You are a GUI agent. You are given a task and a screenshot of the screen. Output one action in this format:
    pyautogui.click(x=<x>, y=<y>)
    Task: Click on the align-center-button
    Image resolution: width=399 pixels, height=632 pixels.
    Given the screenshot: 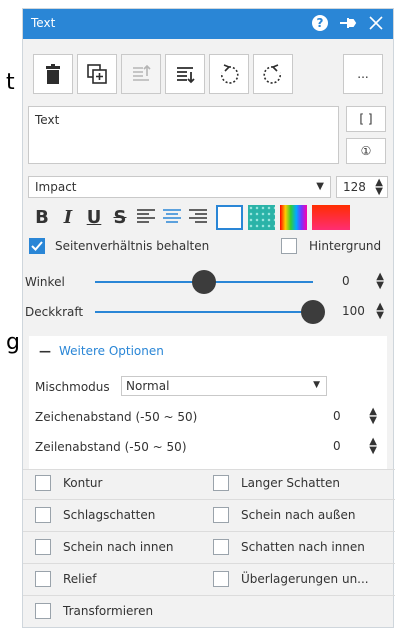 What is the action you would take?
    pyautogui.click(x=172, y=217)
    